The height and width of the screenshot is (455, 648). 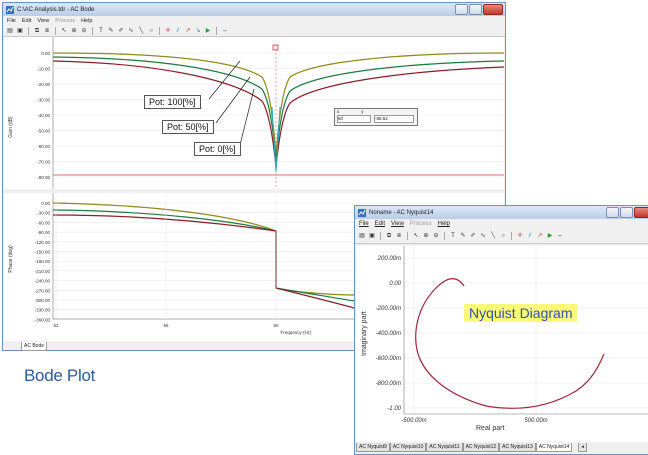 What do you see at coordinates (43, 252) in the screenshot?
I see `phase-tick-label: -150.00` at bounding box center [43, 252].